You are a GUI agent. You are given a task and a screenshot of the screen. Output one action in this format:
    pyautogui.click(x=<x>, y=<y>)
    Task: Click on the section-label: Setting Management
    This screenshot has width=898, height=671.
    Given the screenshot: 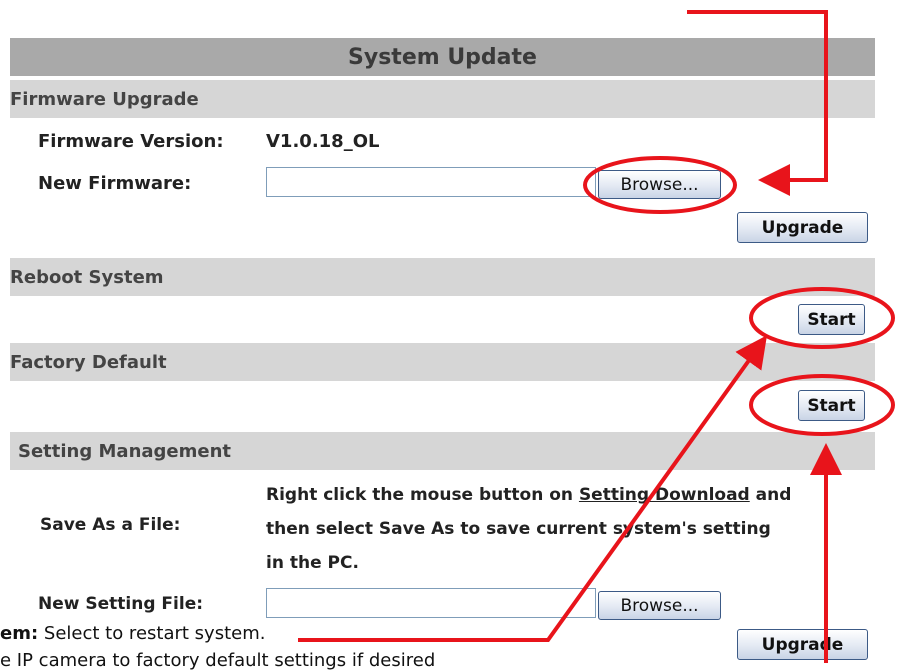 What is the action you would take?
    pyautogui.click(x=125, y=451)
    